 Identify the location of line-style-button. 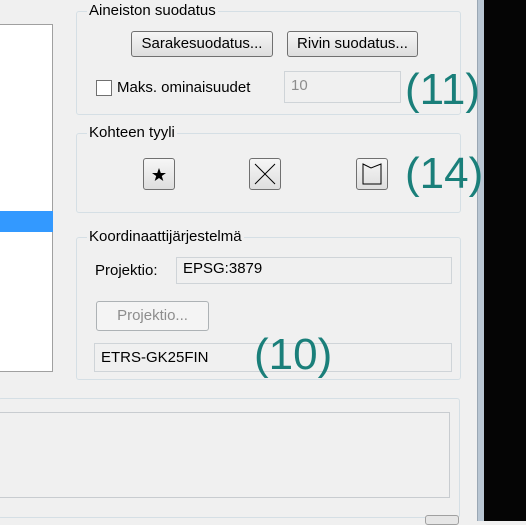
(265, 174).